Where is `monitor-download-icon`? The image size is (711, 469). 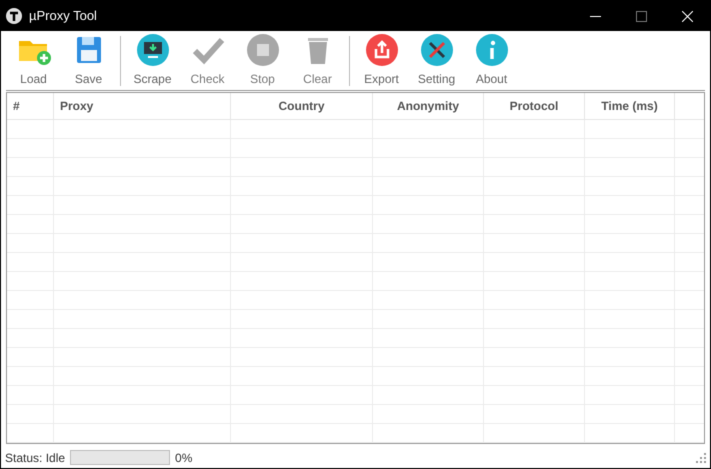 monitor-download-icon is located at coordinates (153, 50).